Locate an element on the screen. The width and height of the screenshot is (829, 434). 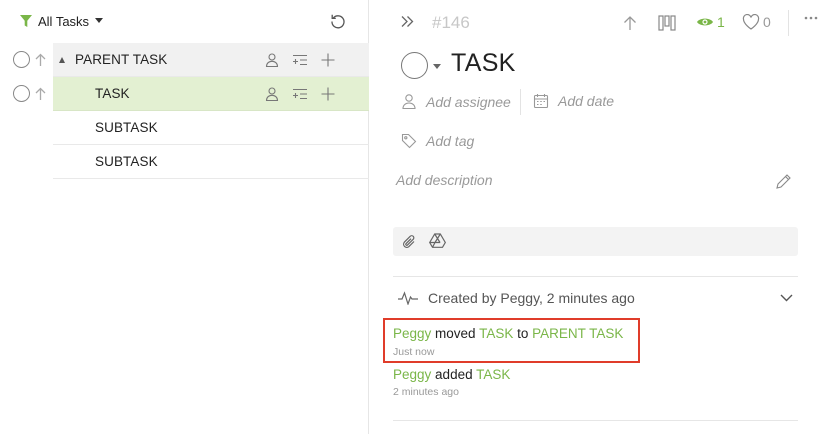
highlight-box is located at coordinates (511, 340).